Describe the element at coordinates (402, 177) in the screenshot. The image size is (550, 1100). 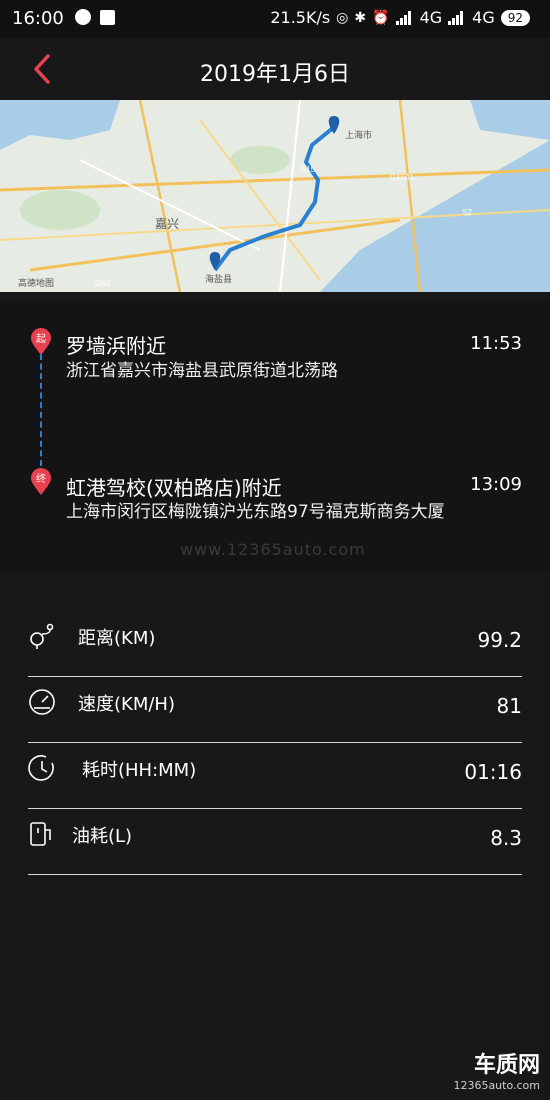
I see `map-label-g1501: G1501` at that location.